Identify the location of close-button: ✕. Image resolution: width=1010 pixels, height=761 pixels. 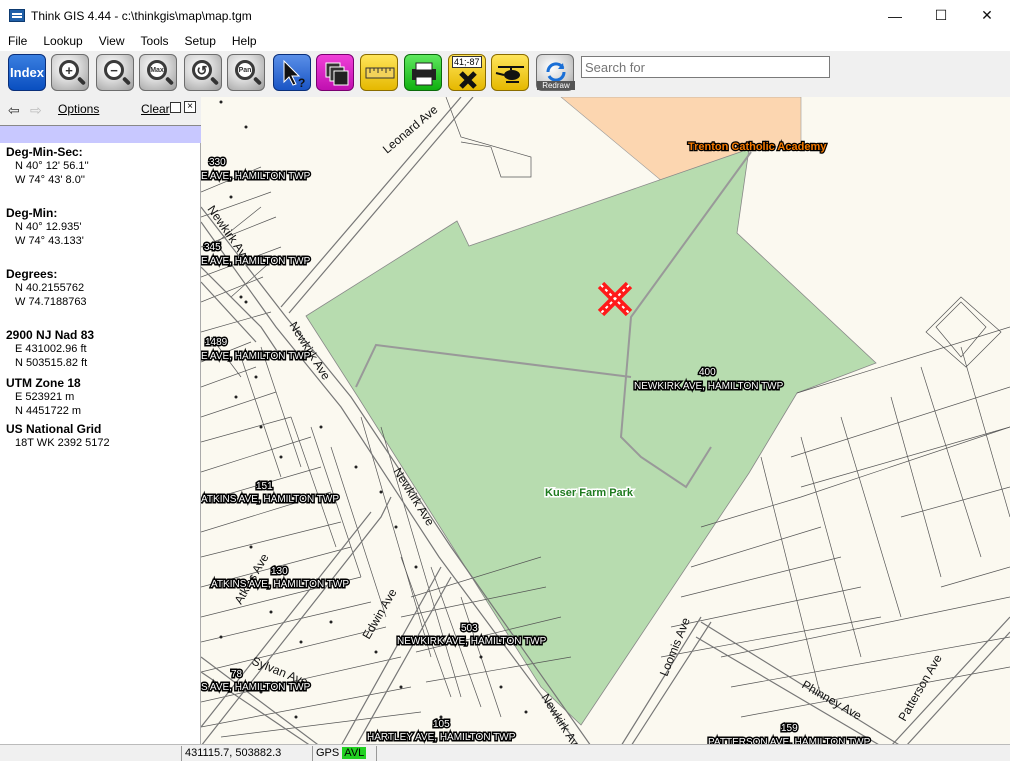
(987, 15).